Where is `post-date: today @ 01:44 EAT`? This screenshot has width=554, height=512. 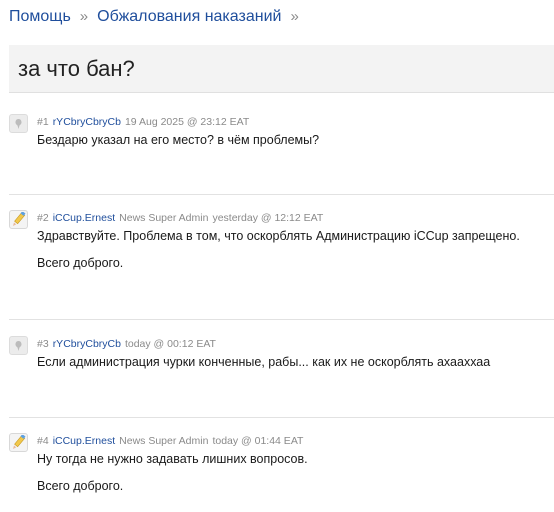 post-date: today @ 01:44 EAT is located at coordinates (258, 441).